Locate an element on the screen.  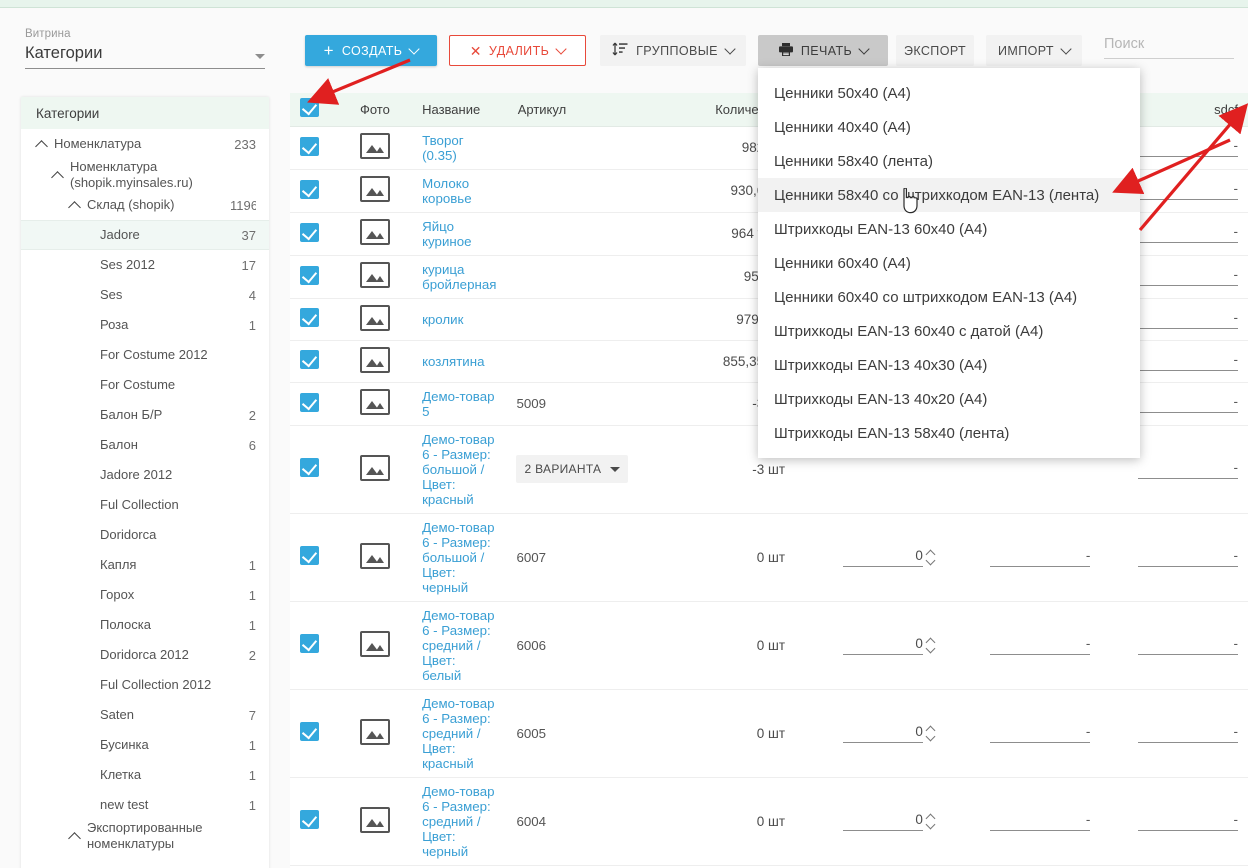
delete-button: ✕ УДАЛИТЬ is located at coordinates (517, 50).